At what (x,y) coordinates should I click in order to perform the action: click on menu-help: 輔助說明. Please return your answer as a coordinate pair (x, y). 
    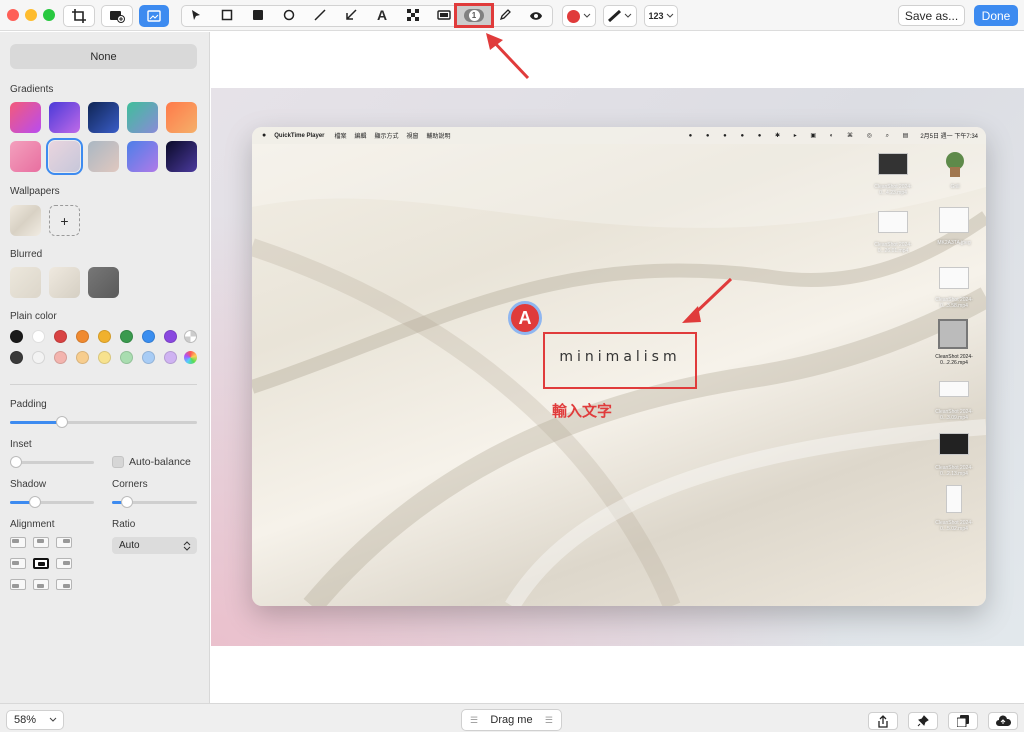
    Looking at the image, I should click on (439, 135).